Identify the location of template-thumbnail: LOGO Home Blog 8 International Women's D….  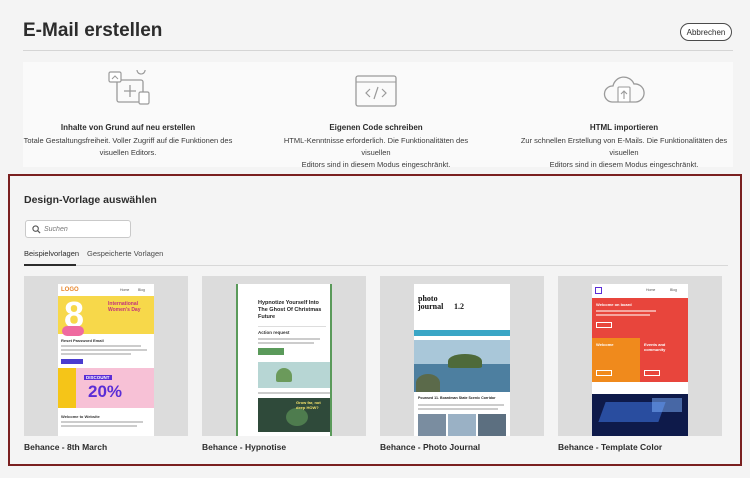
(106, 356).